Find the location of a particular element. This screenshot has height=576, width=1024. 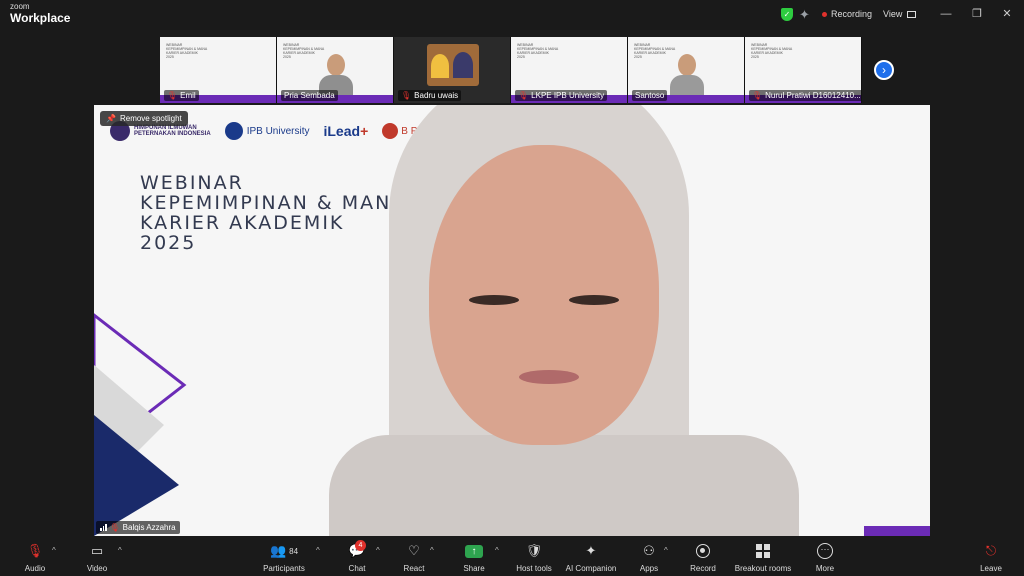

record-icon is located at coordinates (703, 551).